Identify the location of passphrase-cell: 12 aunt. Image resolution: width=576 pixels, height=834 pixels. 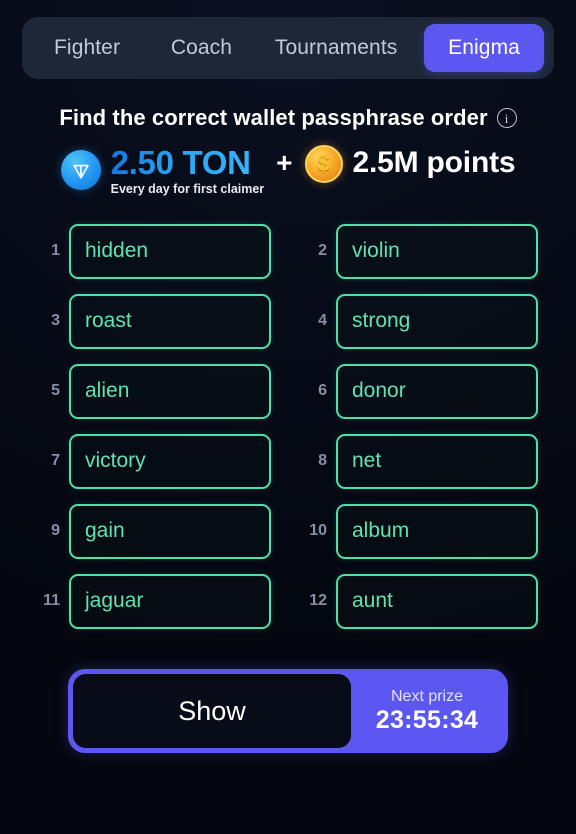
(421, 601).